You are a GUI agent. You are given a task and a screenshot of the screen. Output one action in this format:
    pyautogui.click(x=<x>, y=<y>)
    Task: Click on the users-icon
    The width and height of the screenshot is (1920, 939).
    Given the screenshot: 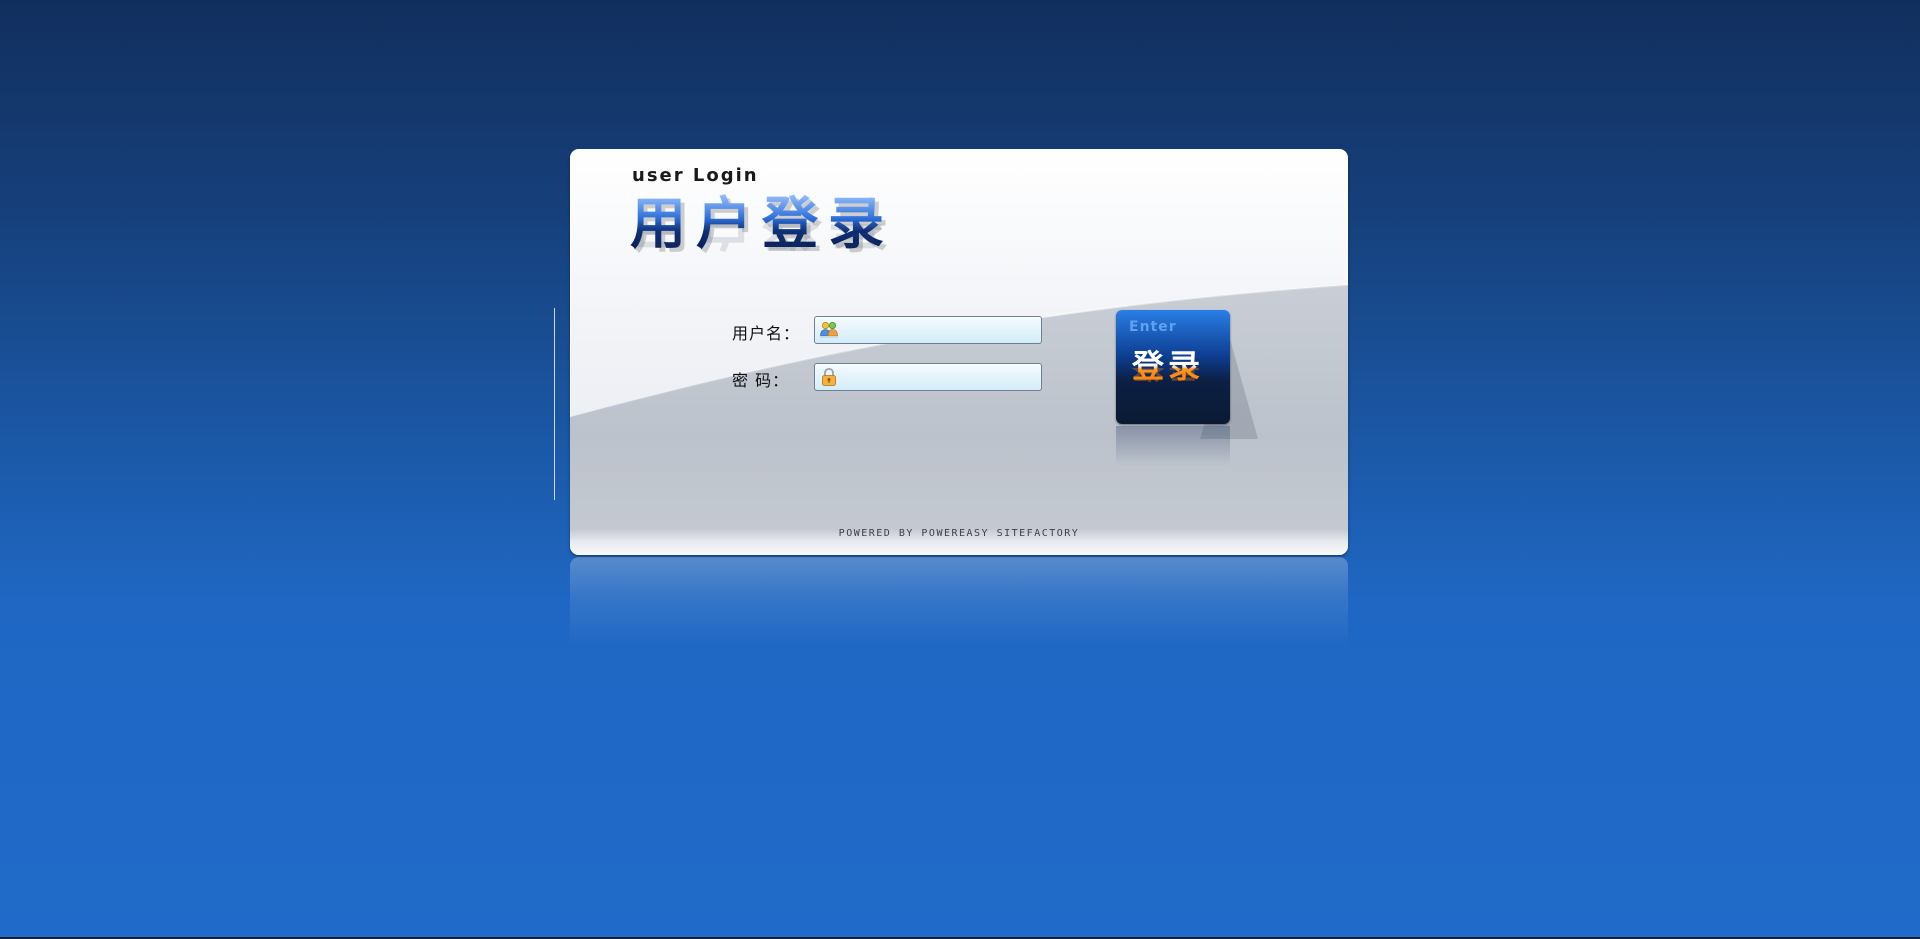 What is the action you would take?
    pyautogui.click(x=829, y=329)
    